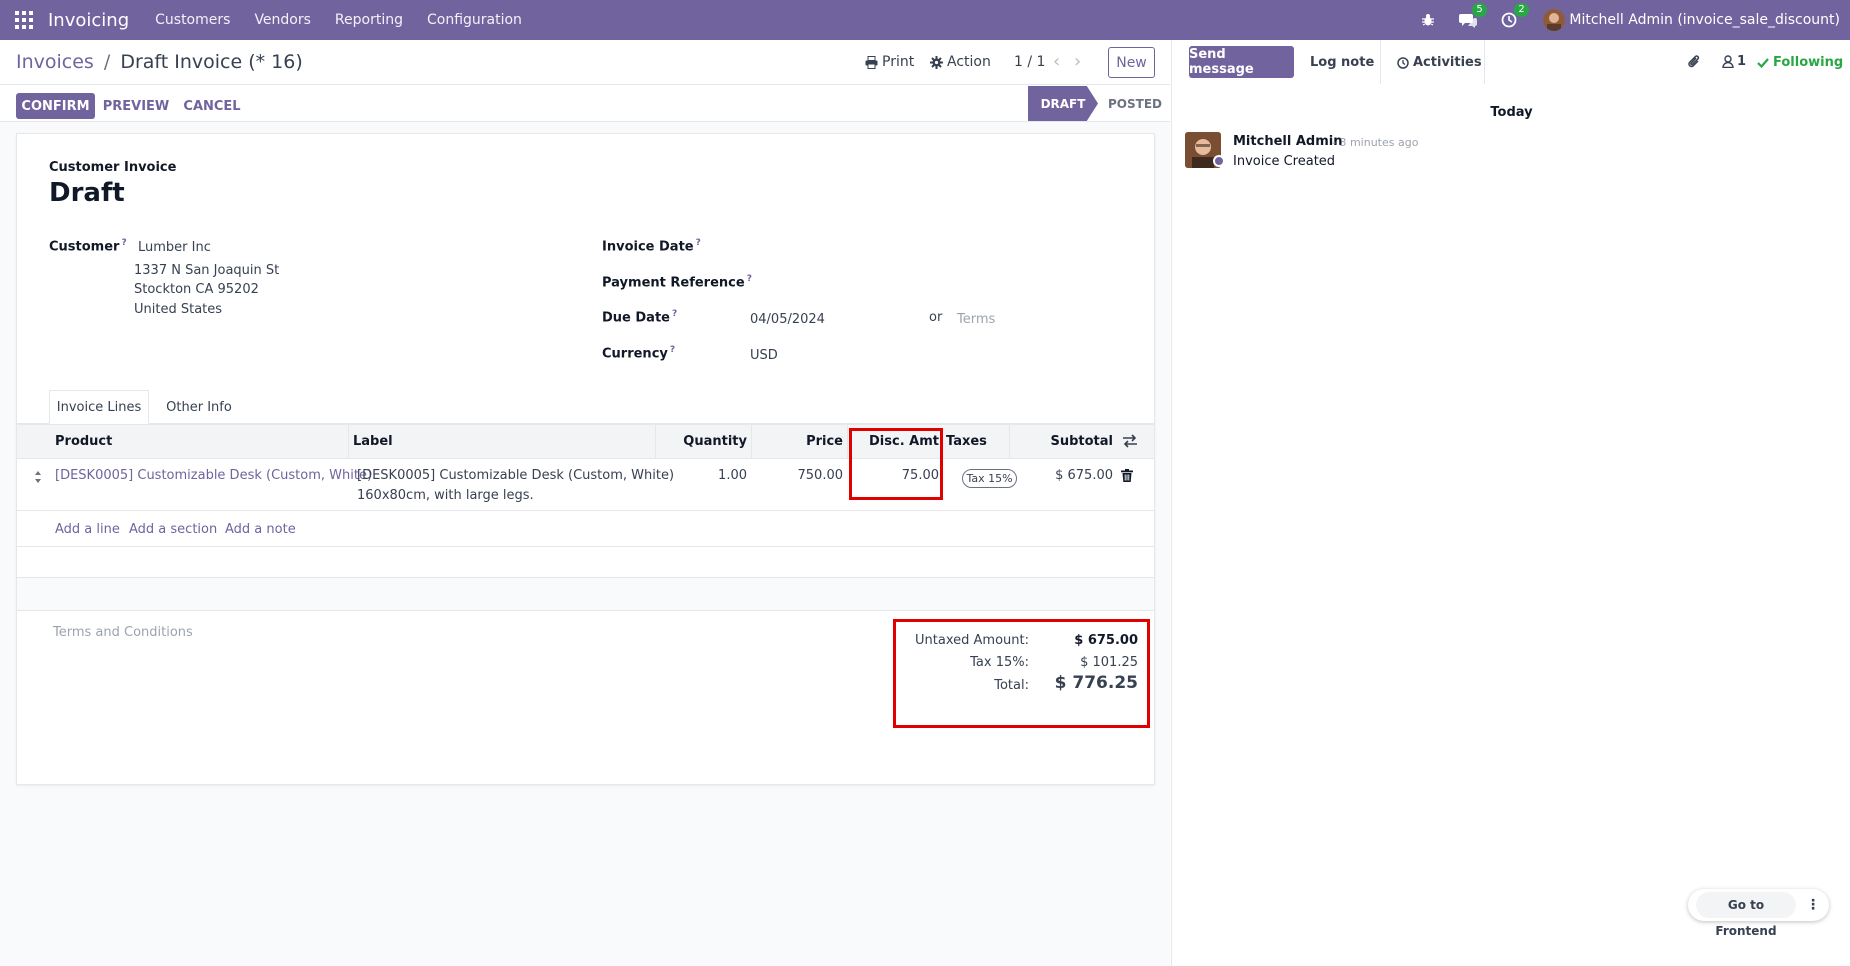 This screenshot has width=1850, height=966. What do you see at coordinates (474, 20) in the screenshot?
I see `menu-configuration: Configuration` at bounding box center [474, 20].